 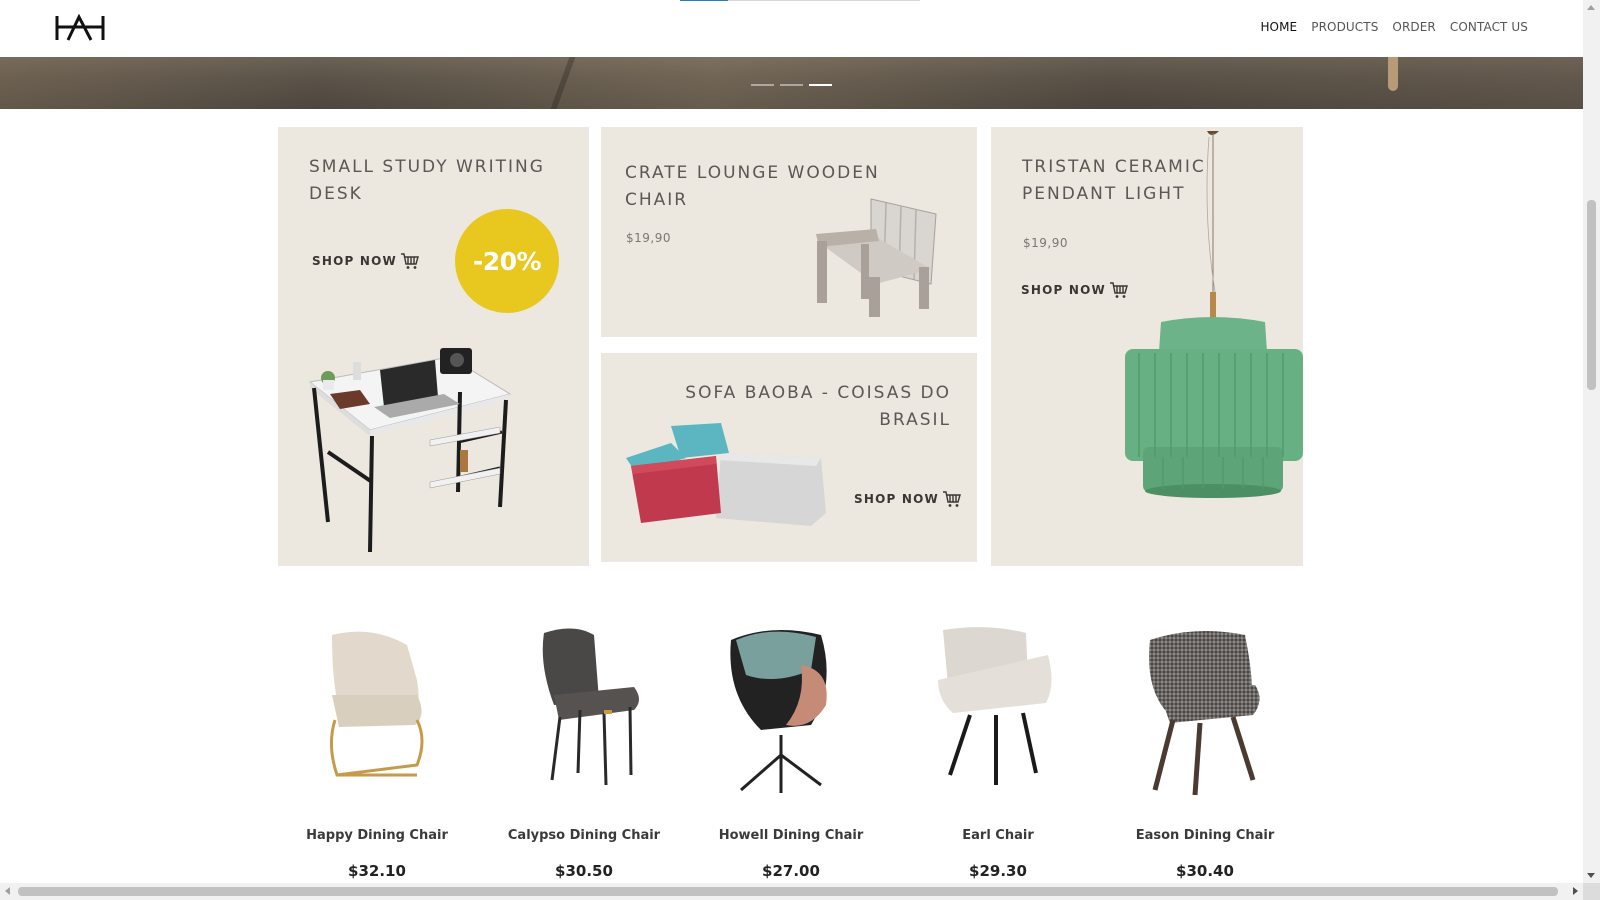 What do you see at coordinates (1393, 74) in the screenshot?
I see `furniture-leg` at bounding box center [1393, 74].